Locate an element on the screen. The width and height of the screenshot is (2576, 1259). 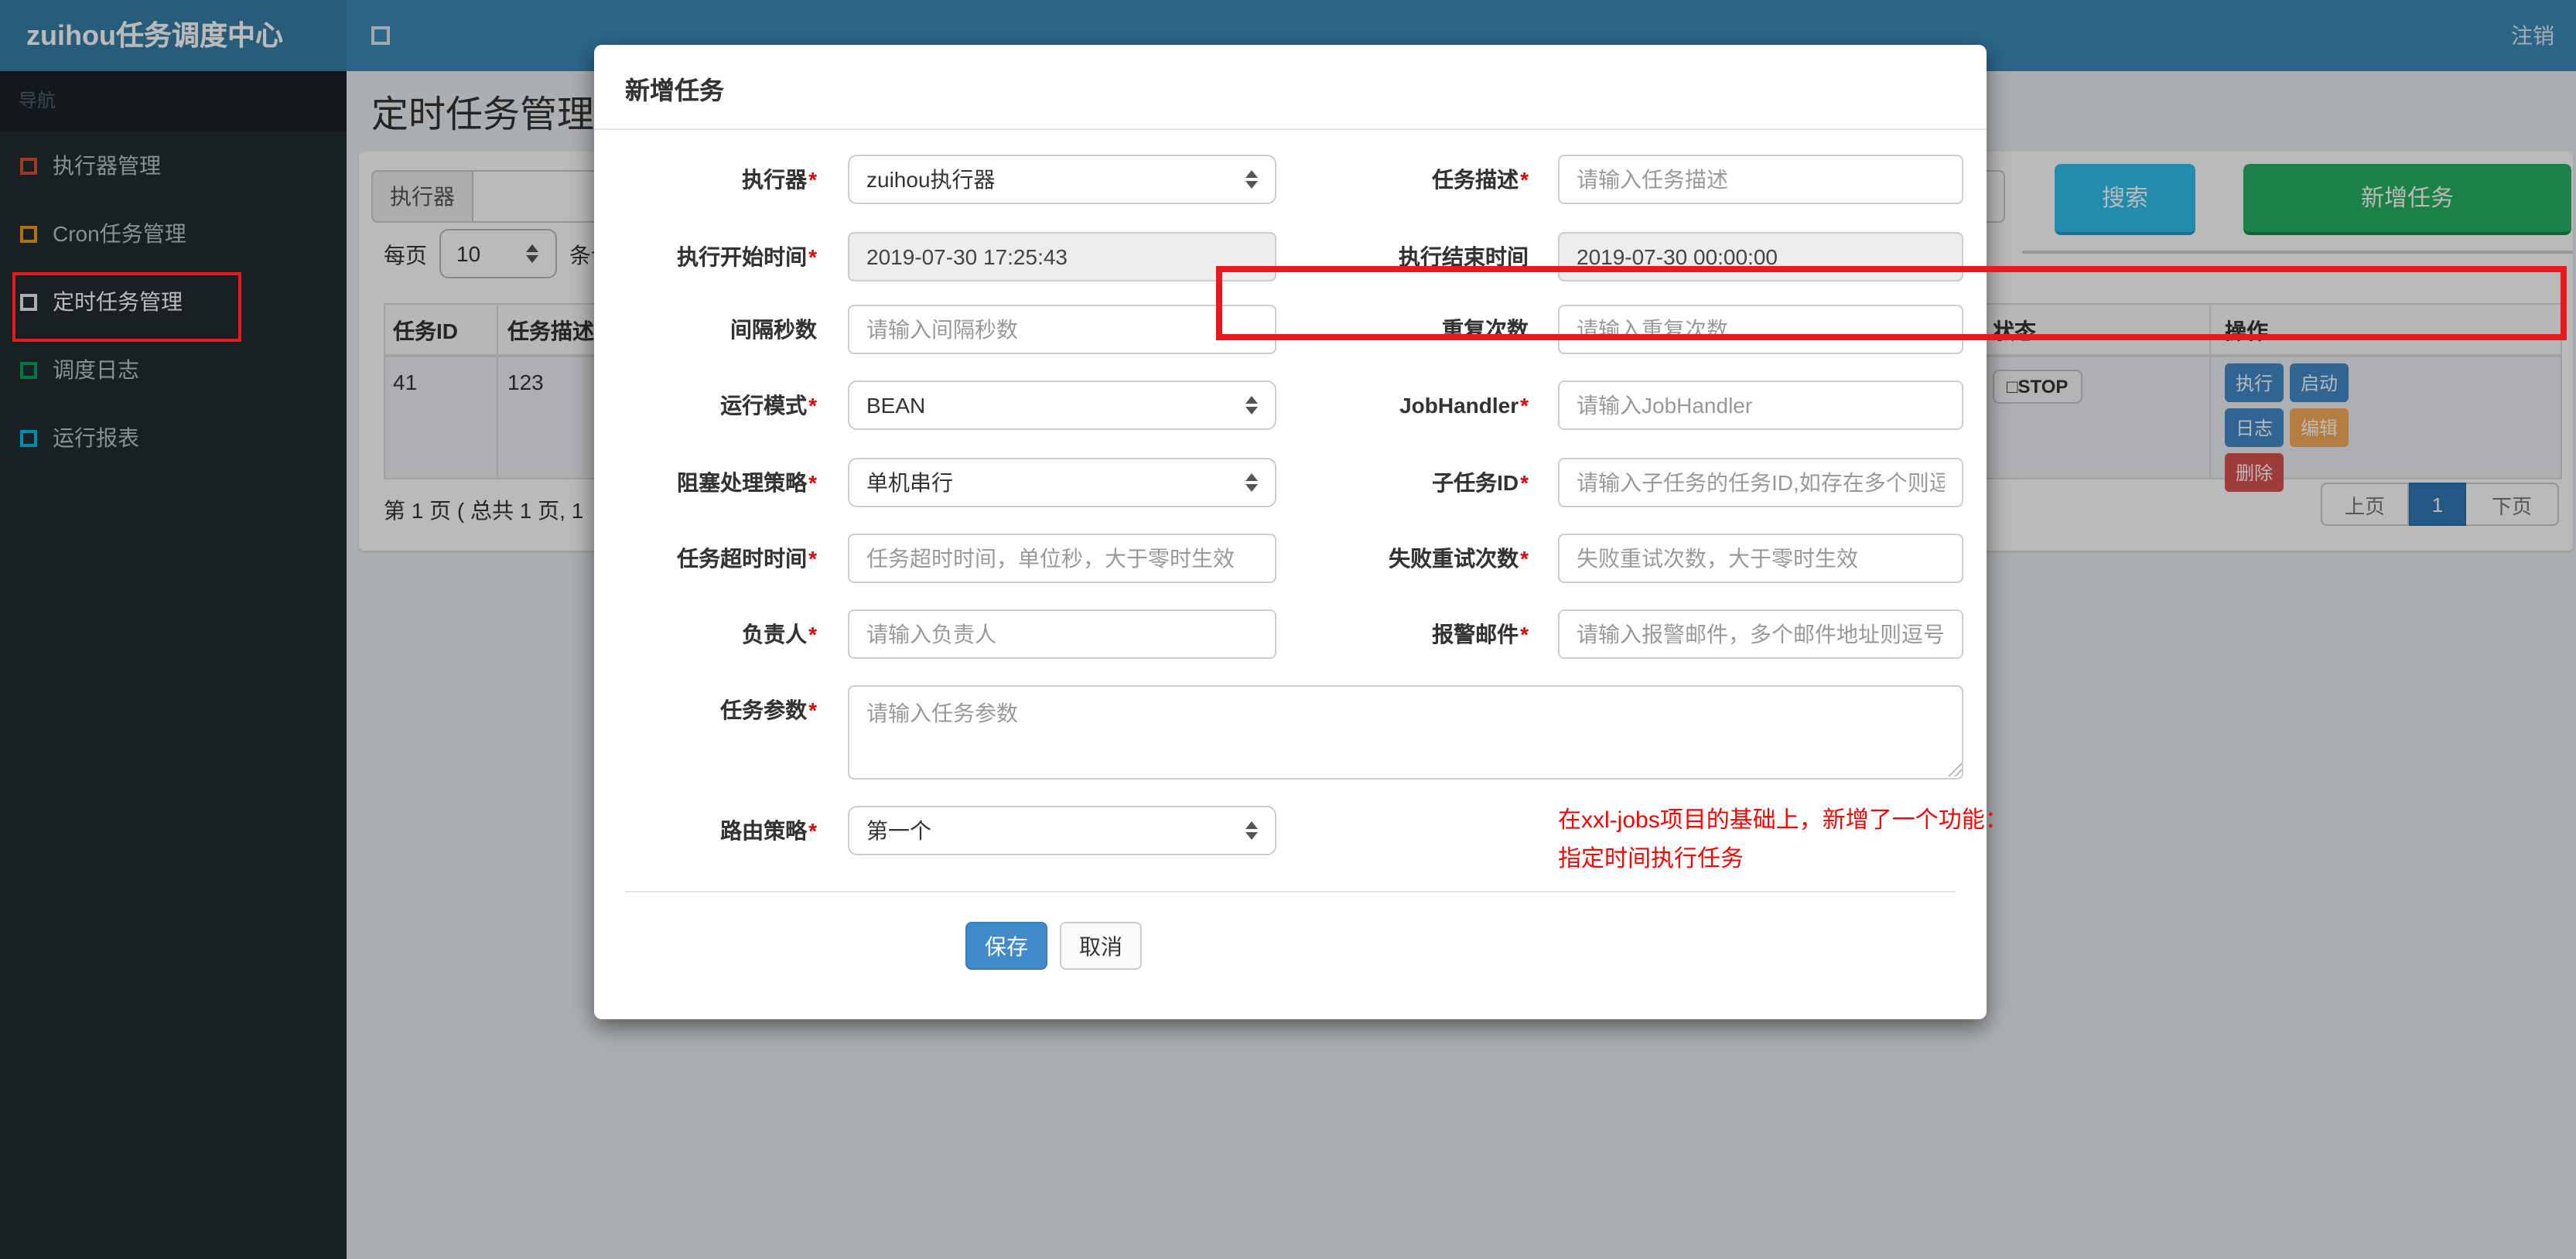
cancel-button: 取消 is located at coordinates (1101, 946).